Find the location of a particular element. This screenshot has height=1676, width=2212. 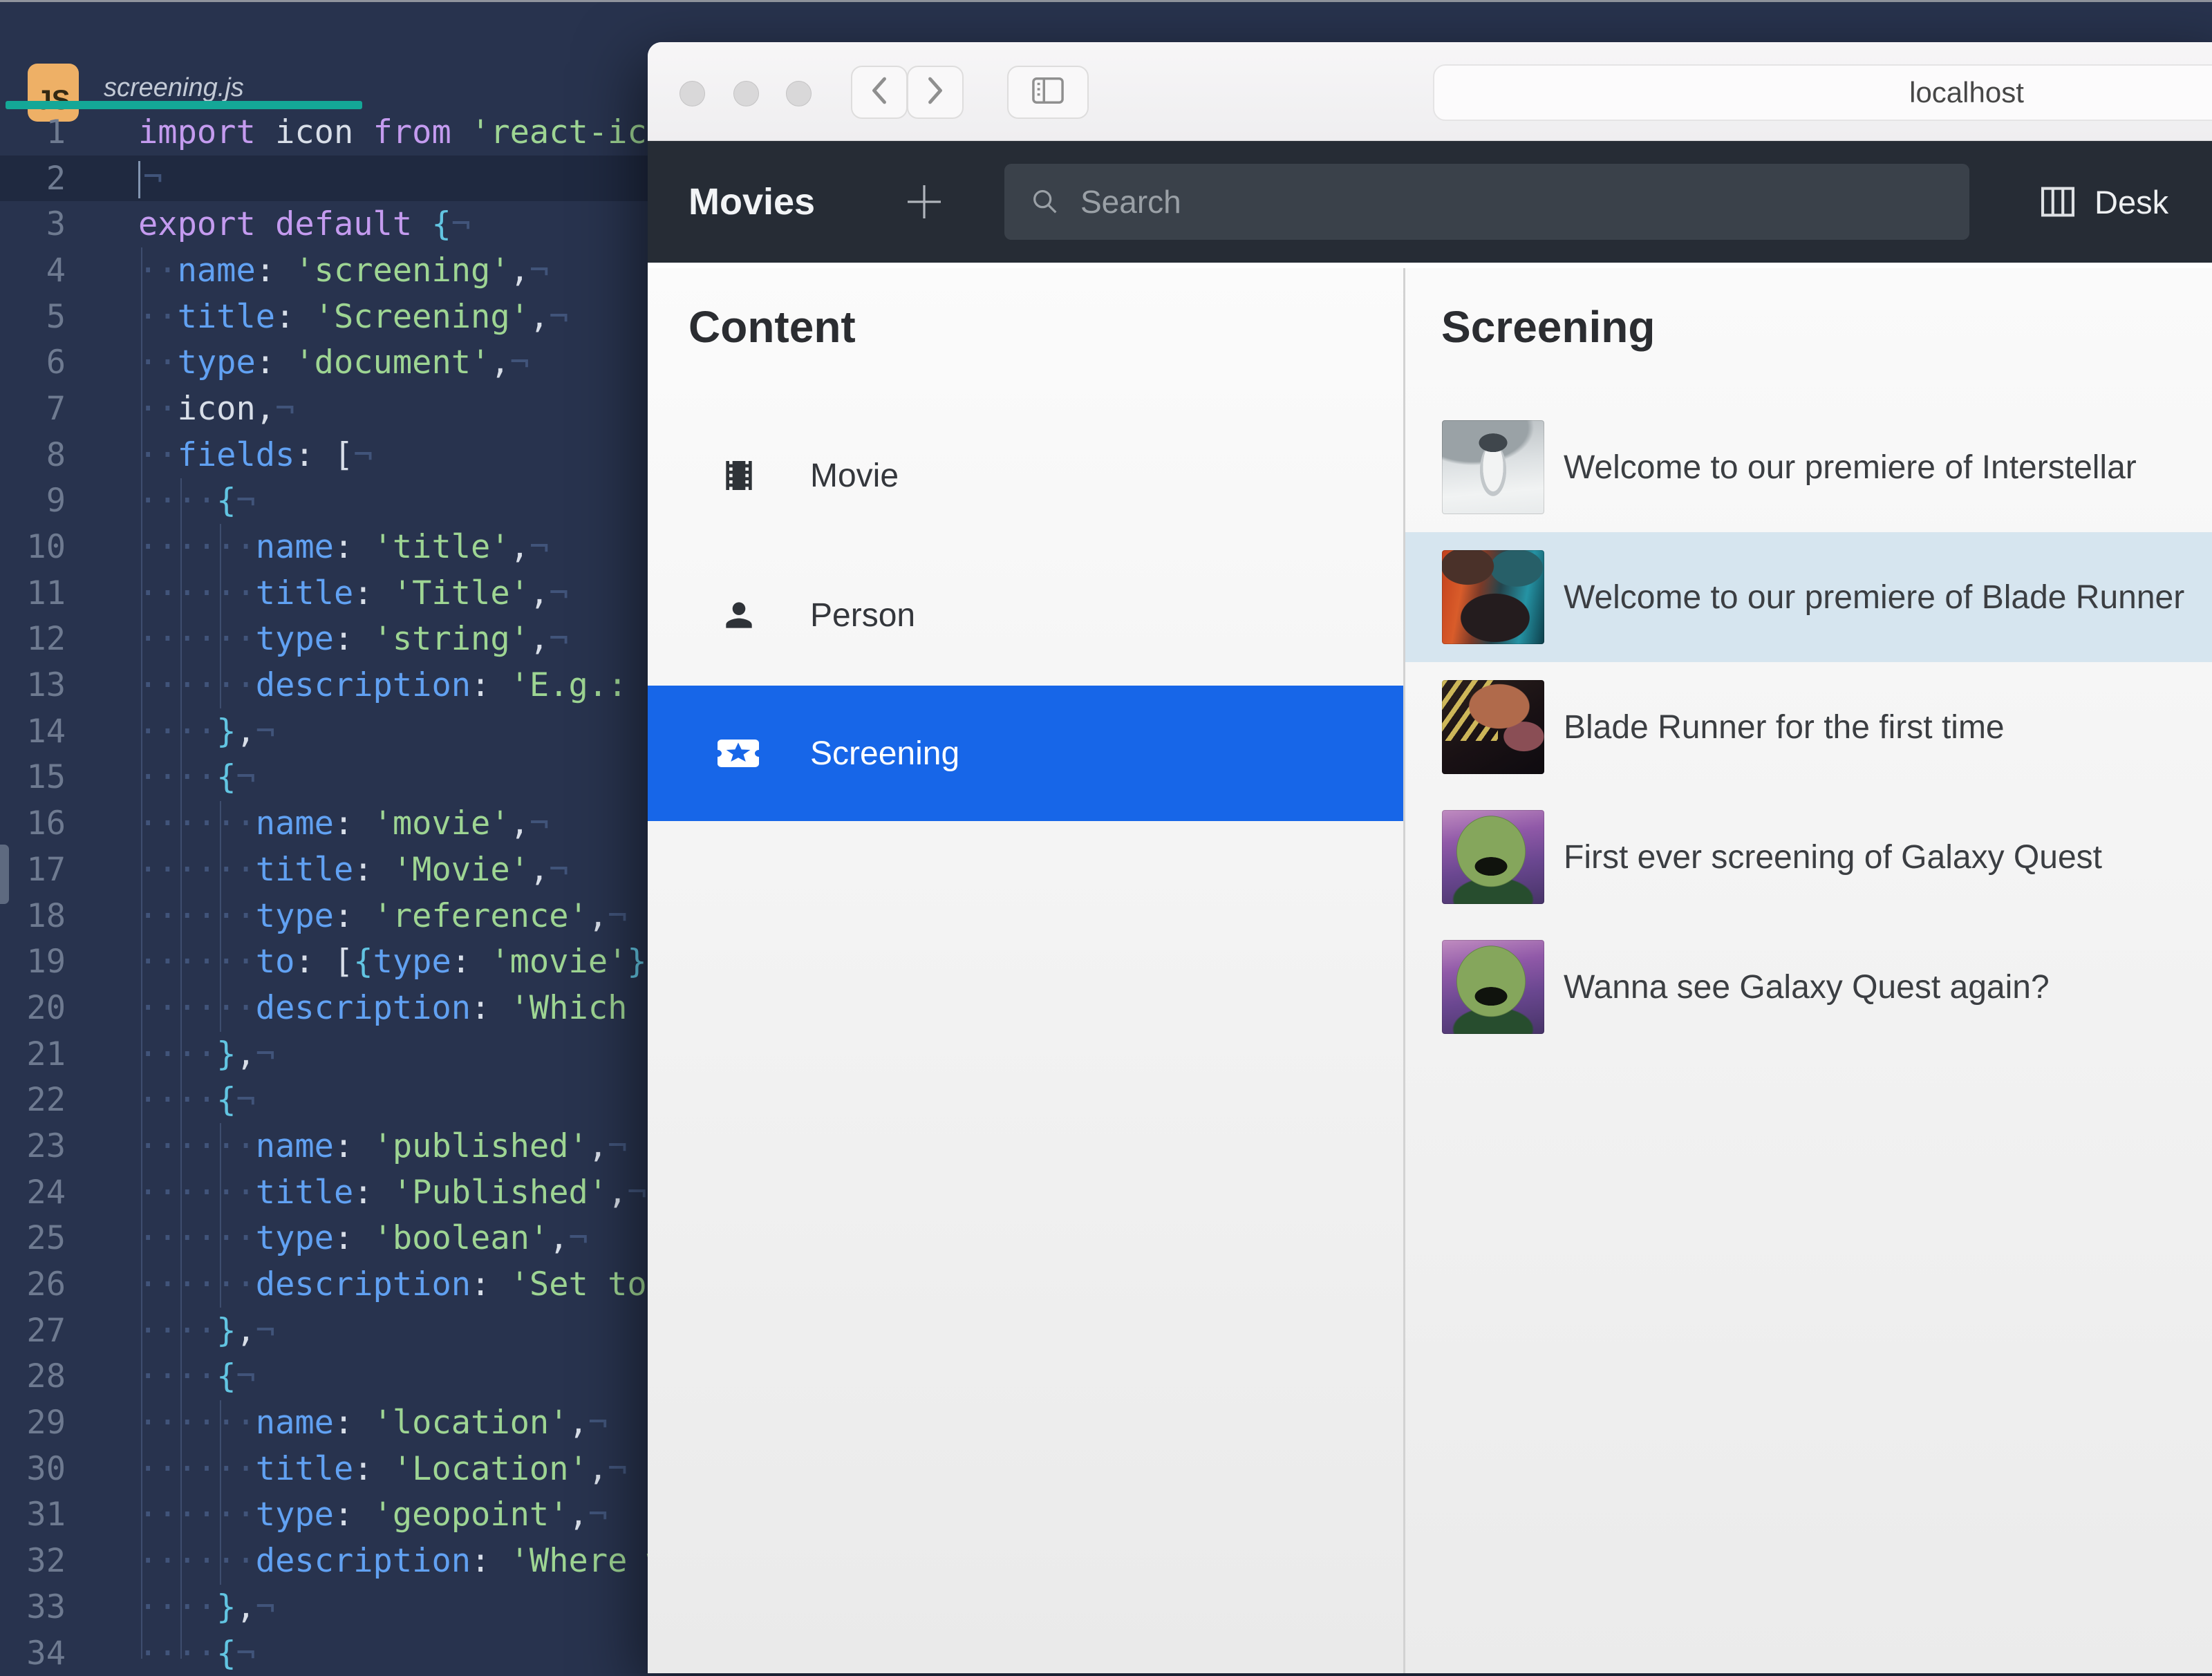

close-window-button is located at coordinates (692, 93).